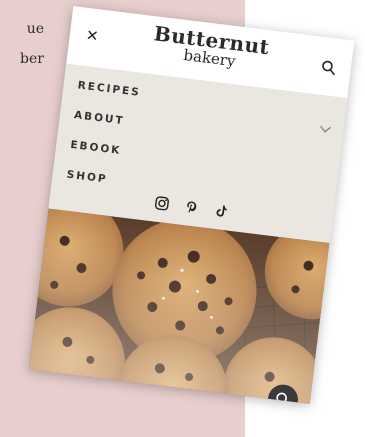  I want to click on search-fab-button, so click(283, 393).